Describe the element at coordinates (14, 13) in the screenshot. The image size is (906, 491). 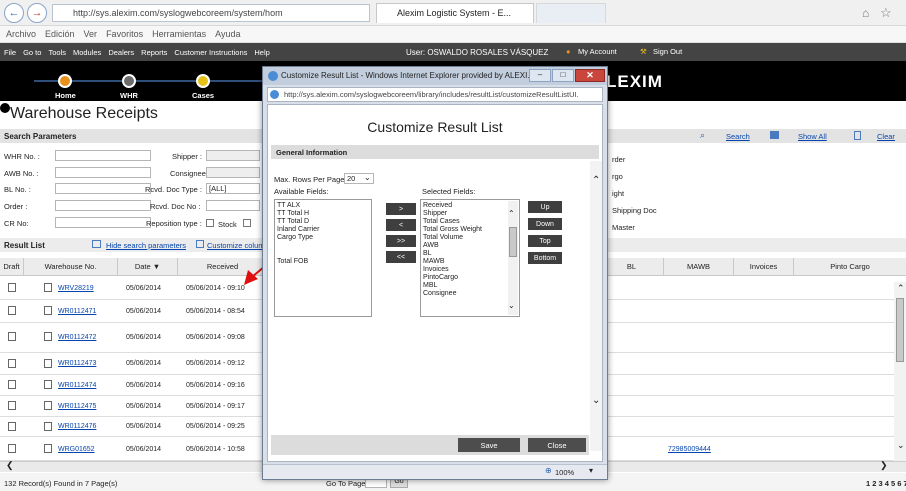
I see `back-button: ←` at that location.